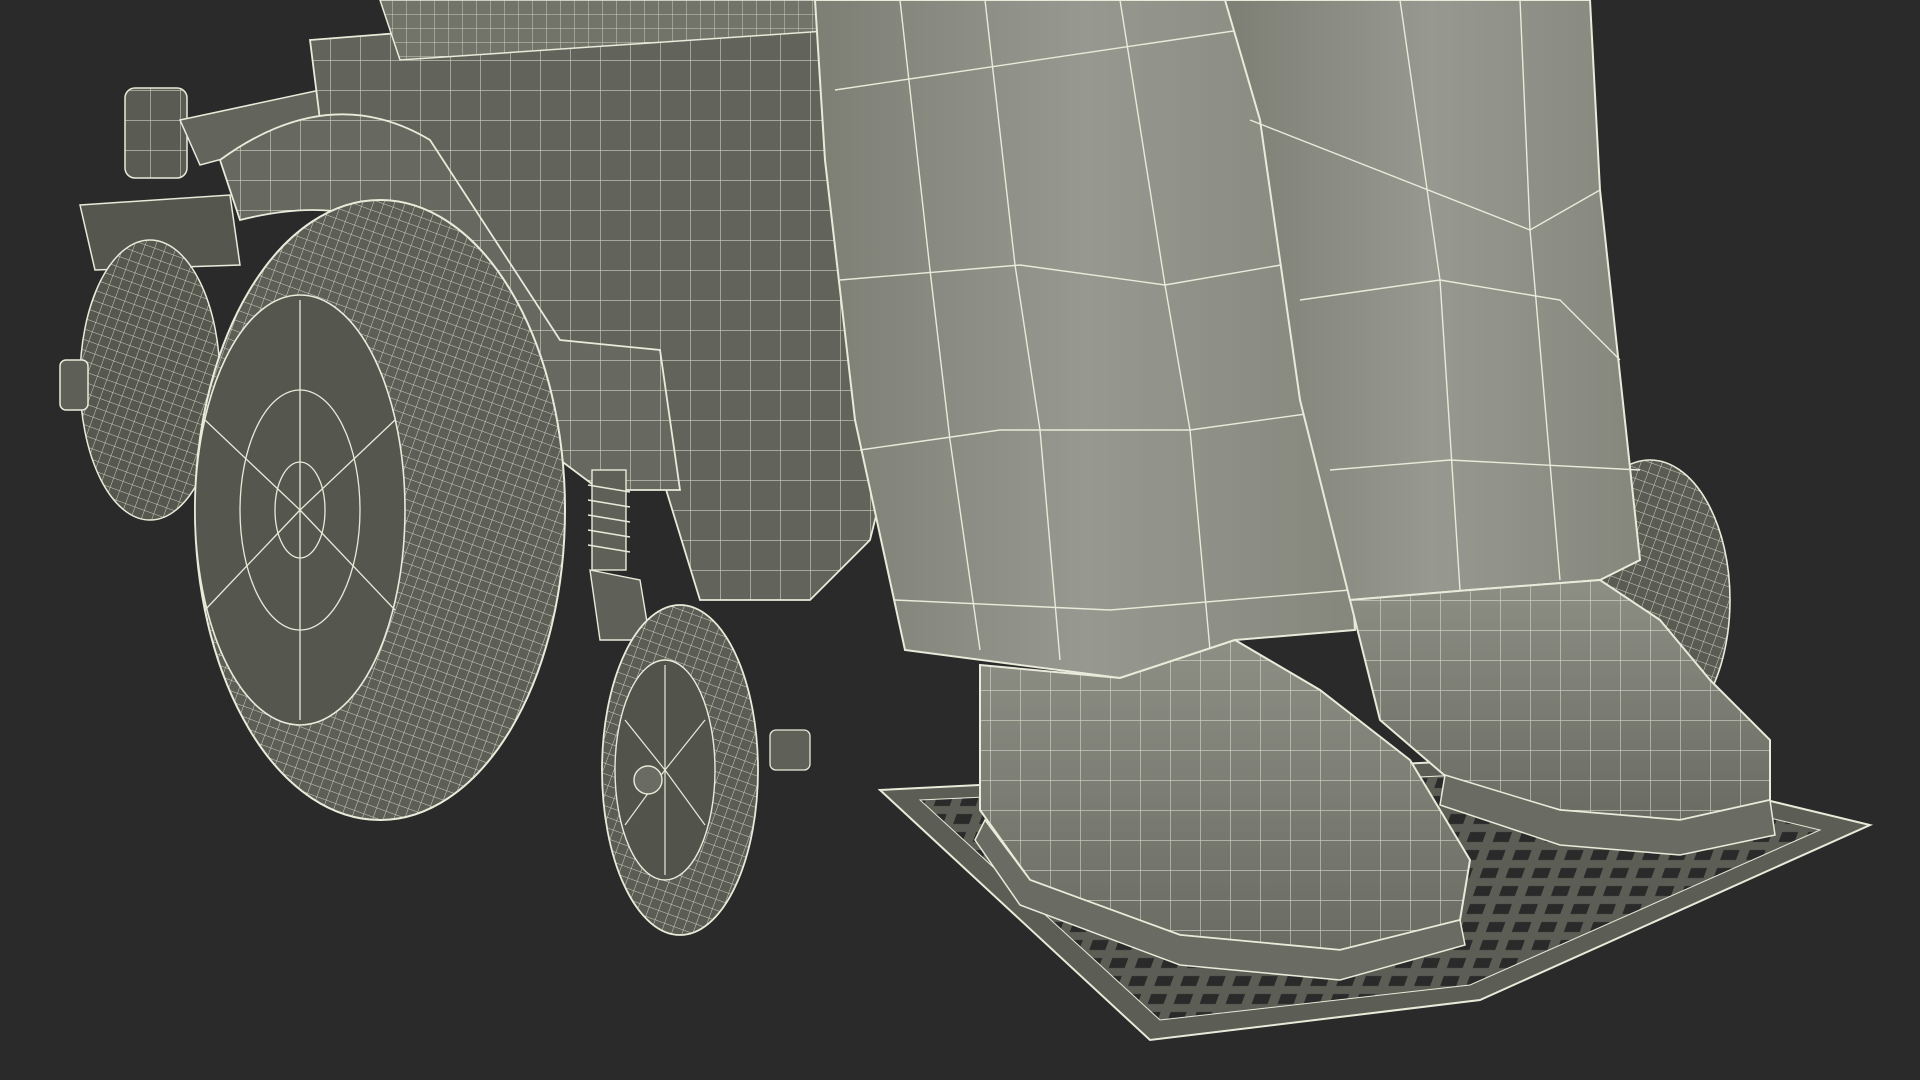  Describe the element at coordinates (609, 520) in the screenshot. I see `suspension-spring` at that location.